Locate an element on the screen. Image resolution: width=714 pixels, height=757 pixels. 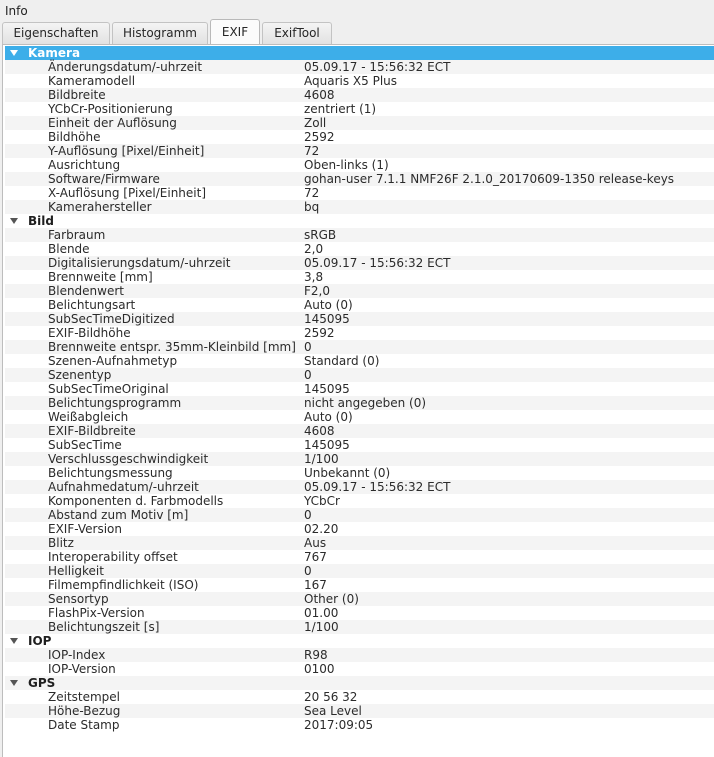
property-row: SubSecTimeOriginal 145095 is located at coordinates (359, 389).